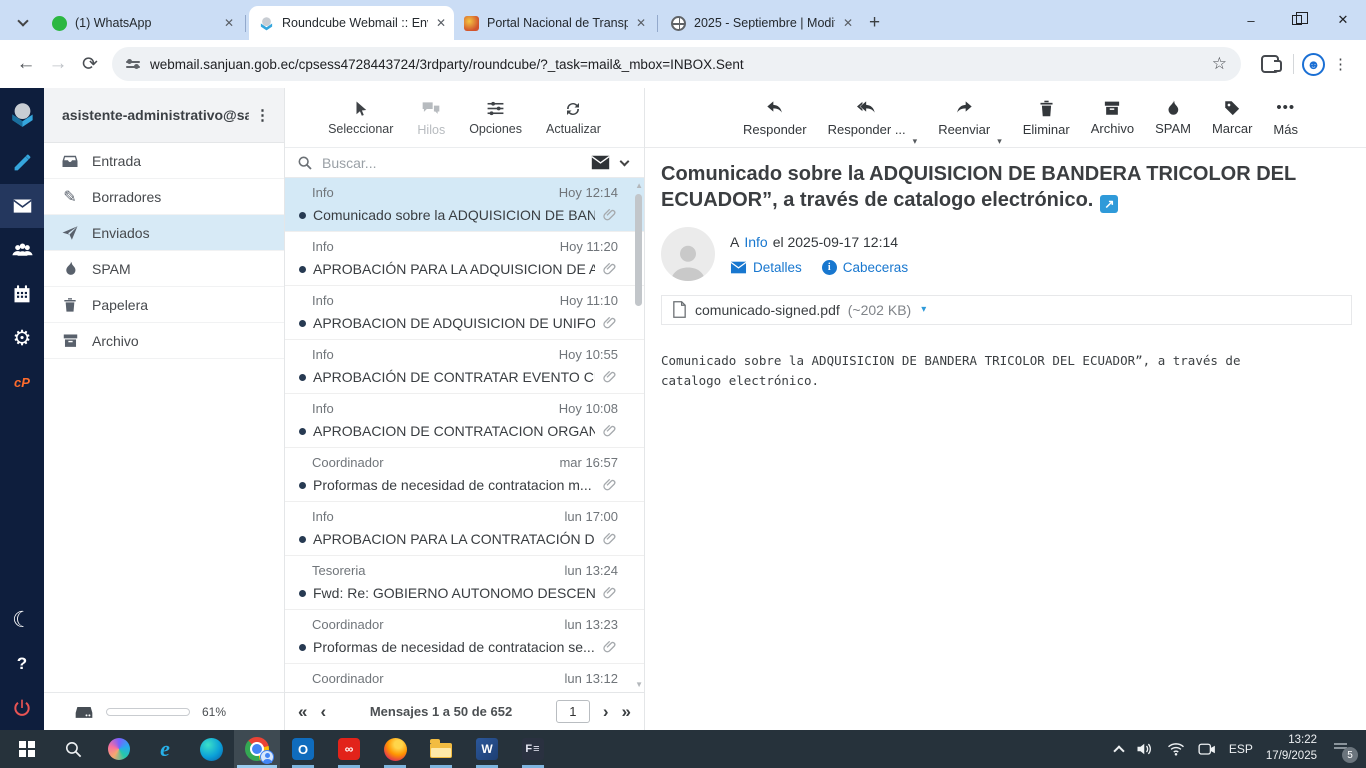 The height and width of the screenshot is (768, 1366). Describe the element at coordinates (775, 117) in the screenshot. I see `reply-button: Responder` at that location.